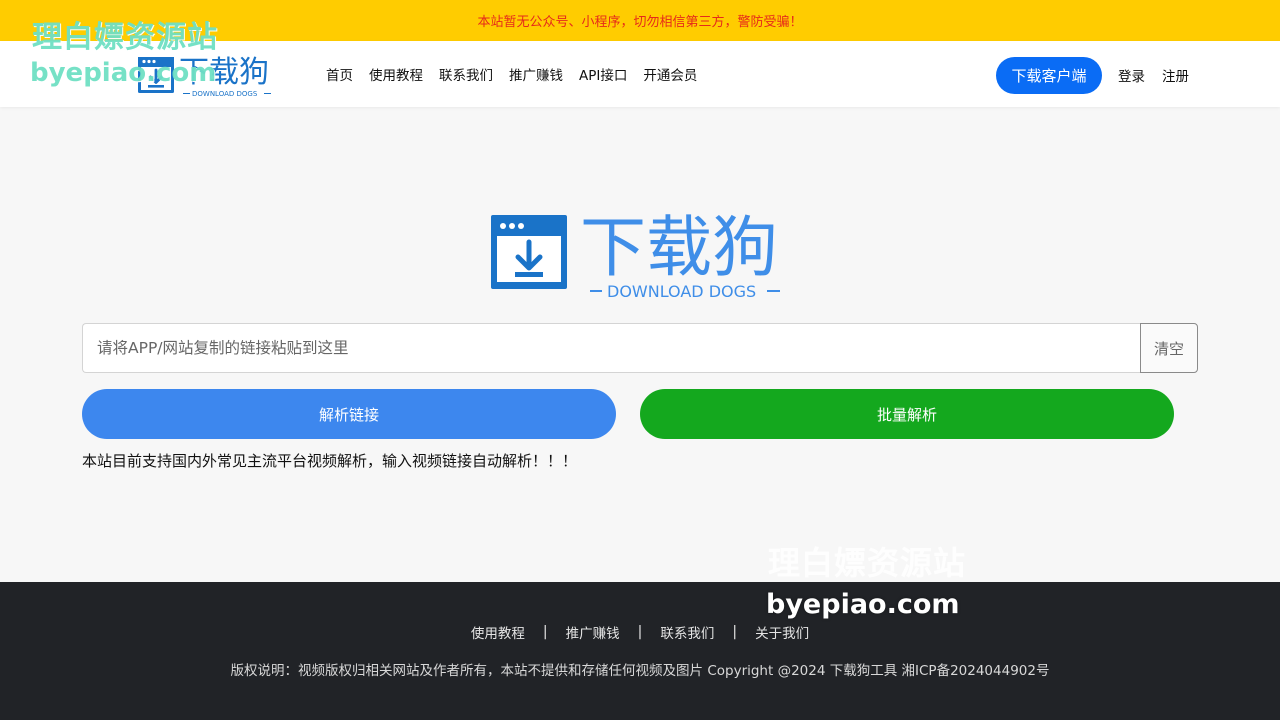  What do you see at coordinates (1049, 75) in the screenshot?
I see `download-client-button: 下载客户端` at bounding box center [1049, 75].